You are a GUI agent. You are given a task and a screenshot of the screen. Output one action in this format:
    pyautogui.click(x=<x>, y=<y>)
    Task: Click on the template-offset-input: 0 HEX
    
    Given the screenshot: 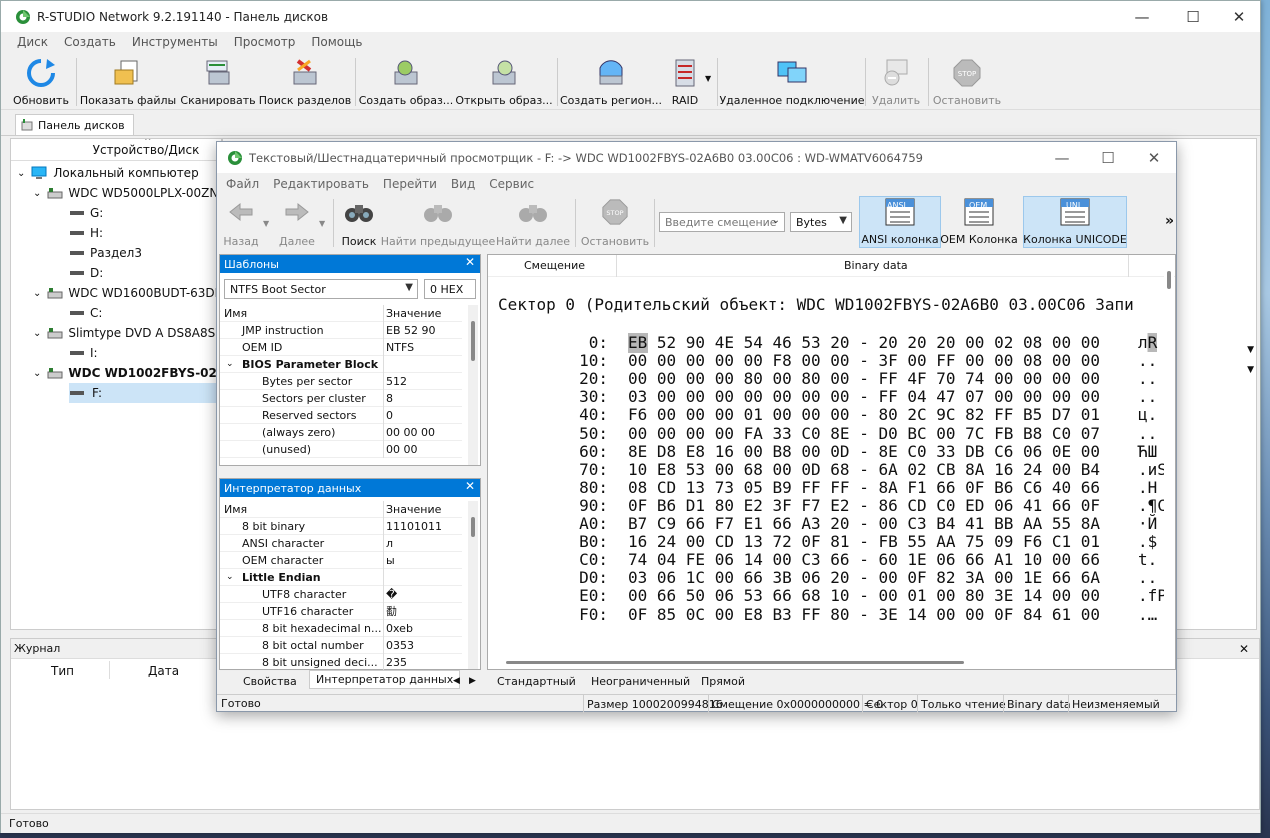 What is the action you would take?
    pyautogui.click(x=450, y=289)
    